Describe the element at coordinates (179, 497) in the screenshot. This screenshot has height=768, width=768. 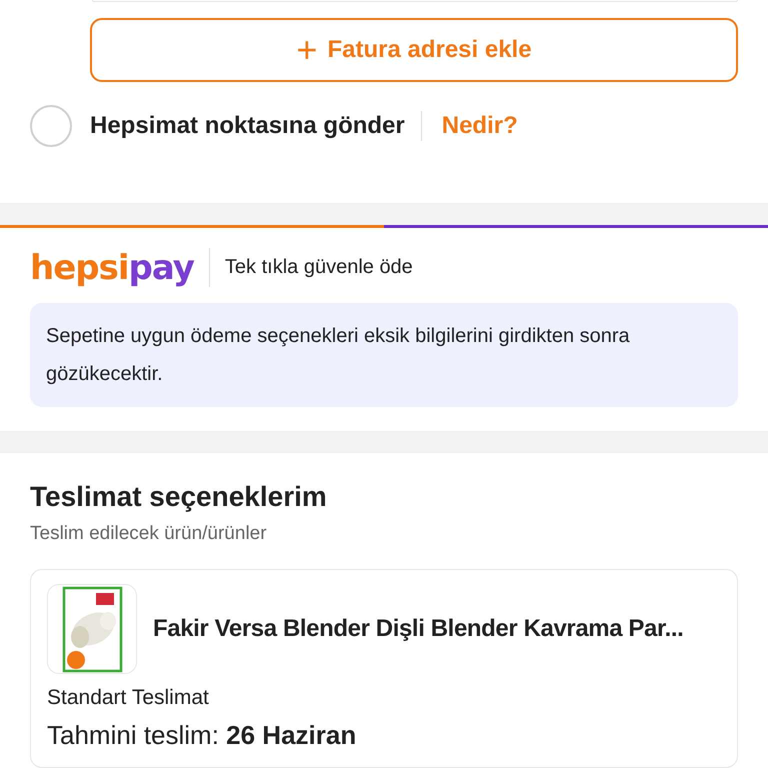
I see `section-title: Teslimat seçeneklerim` at that location.